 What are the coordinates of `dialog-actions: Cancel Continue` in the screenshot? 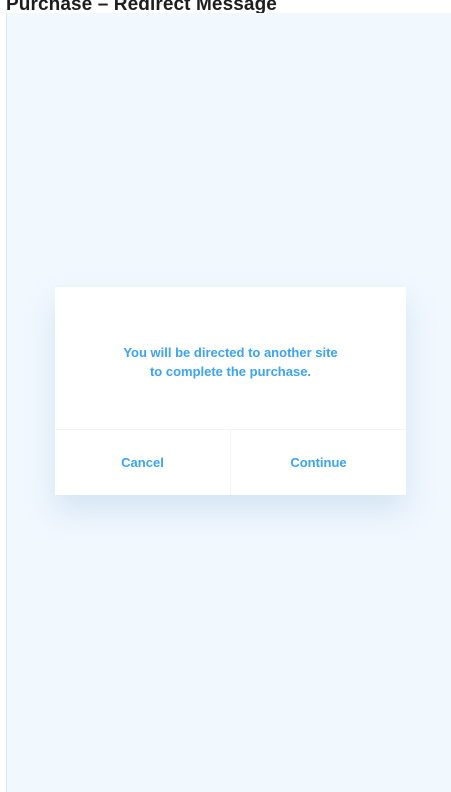 It's located at (230, 462).